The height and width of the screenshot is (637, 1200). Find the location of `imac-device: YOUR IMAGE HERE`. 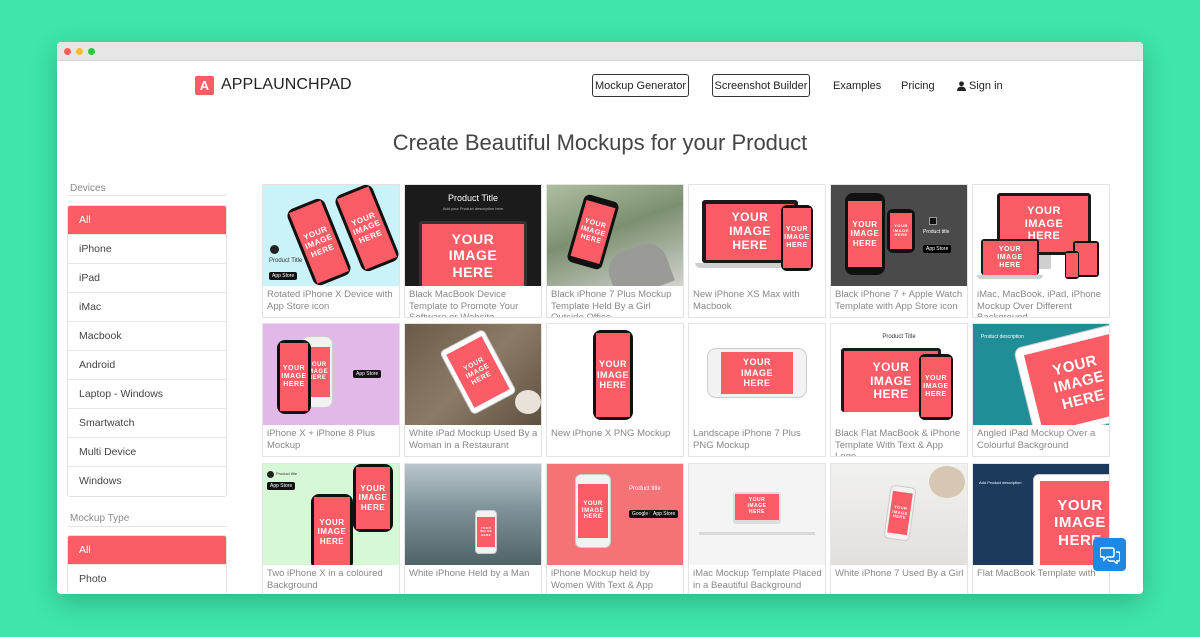

imac-device: YOUR IMAGE HERE is located at coordinates (757, 508).